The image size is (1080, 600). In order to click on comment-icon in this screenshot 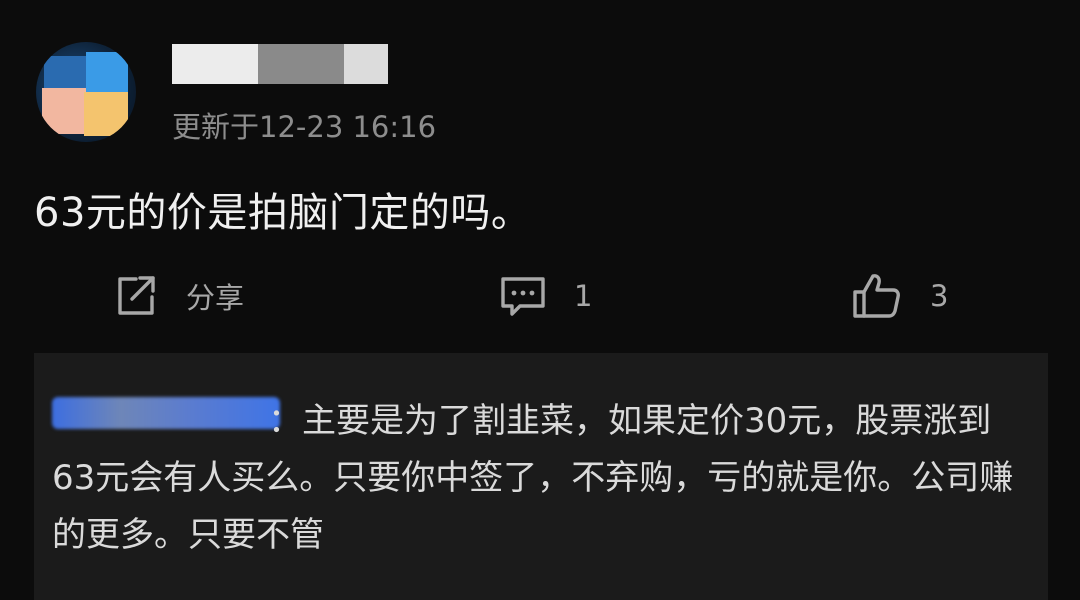, I will do `click(523, 296)`.